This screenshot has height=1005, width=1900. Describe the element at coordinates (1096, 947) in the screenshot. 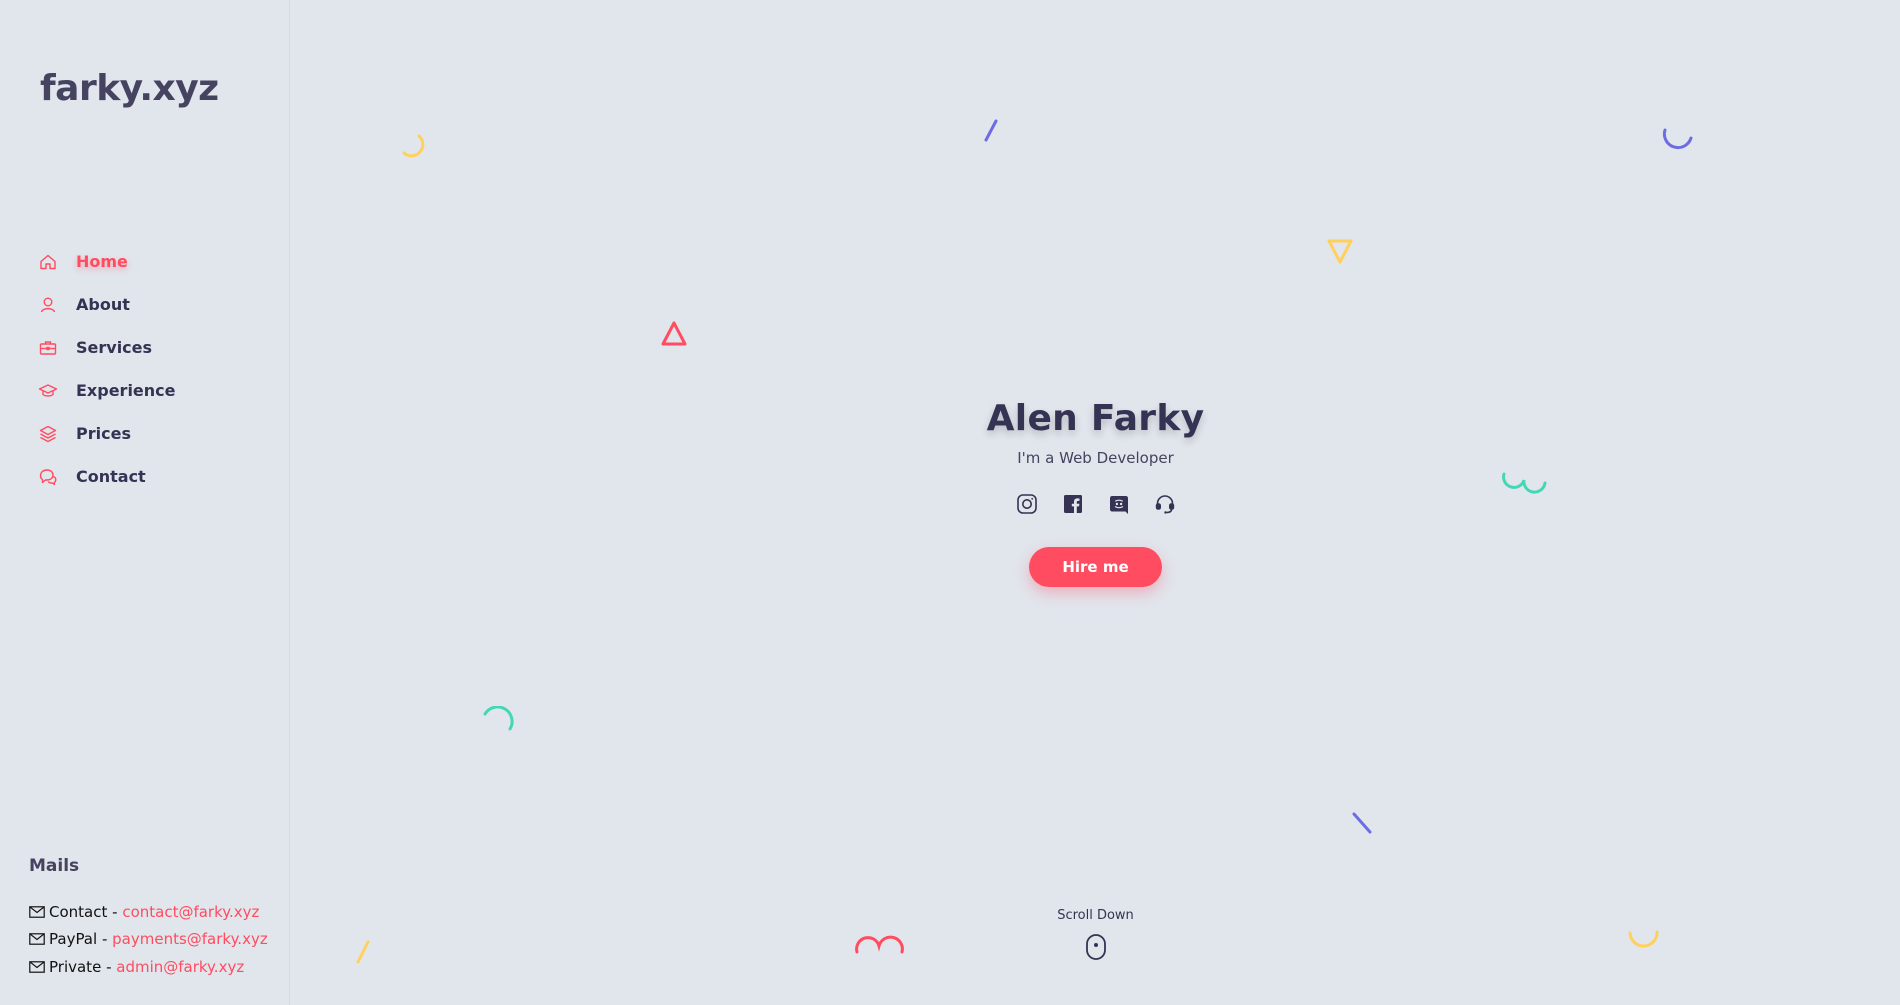

I see `mouse-icon` at that location.